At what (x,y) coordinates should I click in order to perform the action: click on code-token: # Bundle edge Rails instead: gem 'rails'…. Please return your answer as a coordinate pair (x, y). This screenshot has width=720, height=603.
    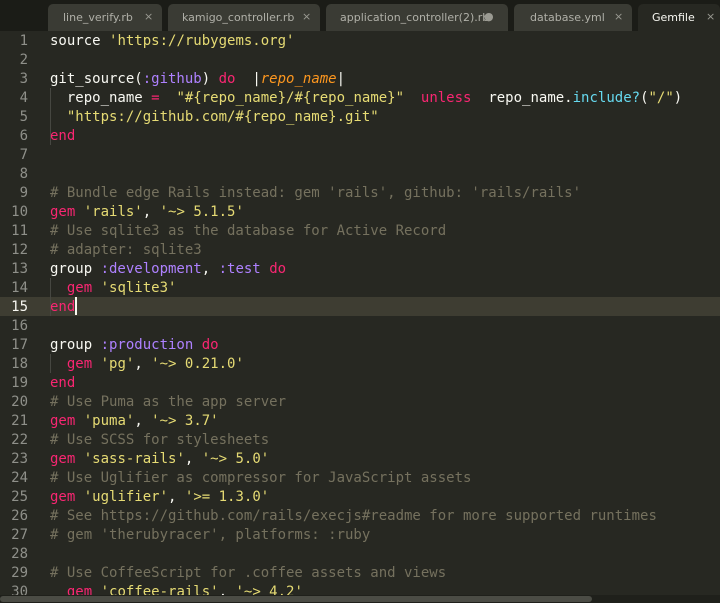
    Looking at the image, I should click on (316, 193).